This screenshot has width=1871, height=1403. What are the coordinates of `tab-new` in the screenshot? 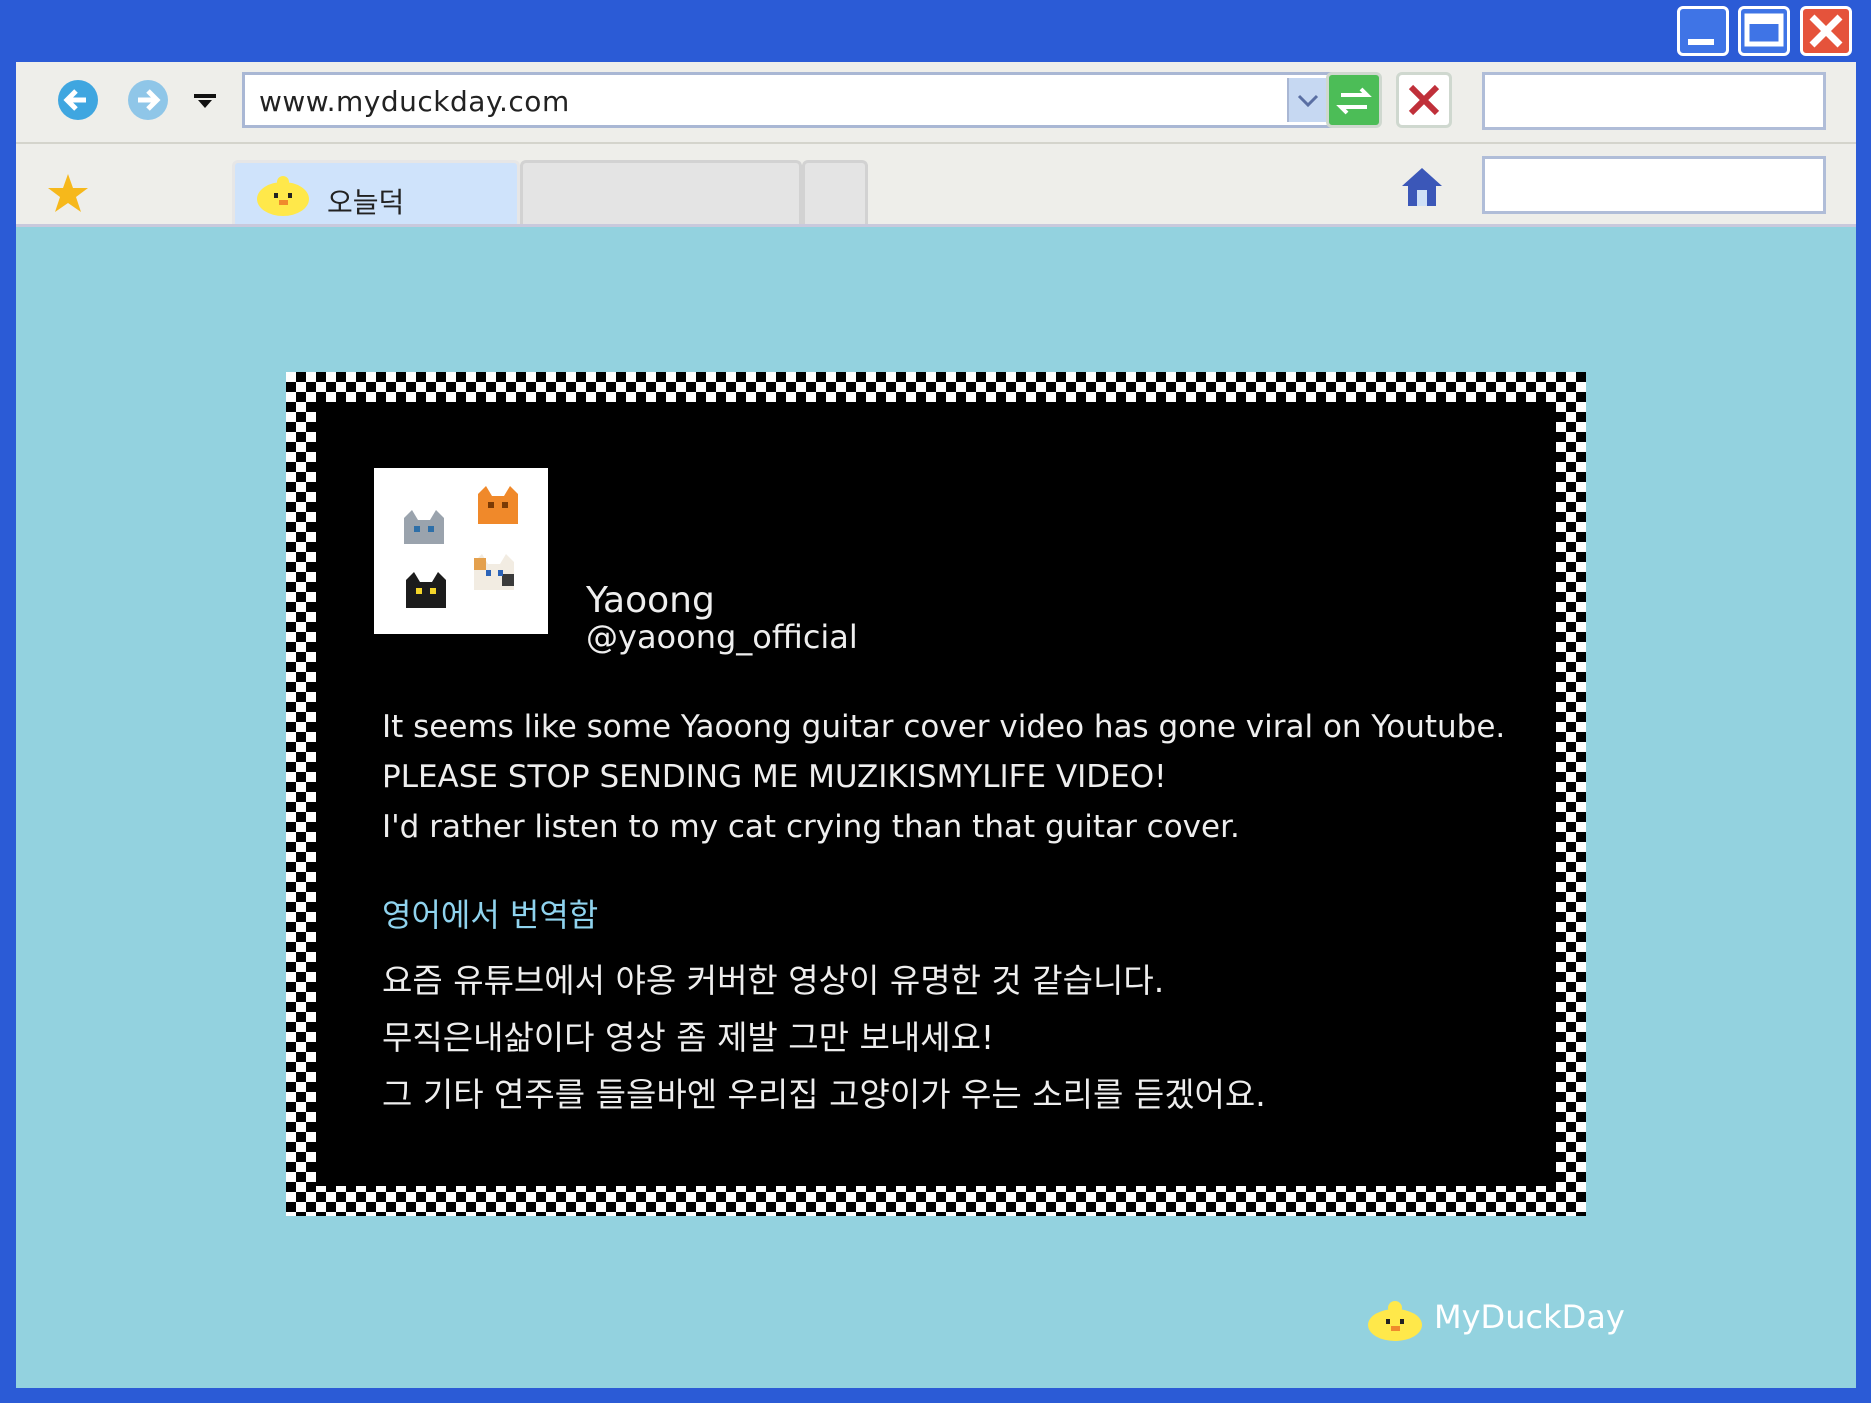 It's located at (835, 192).